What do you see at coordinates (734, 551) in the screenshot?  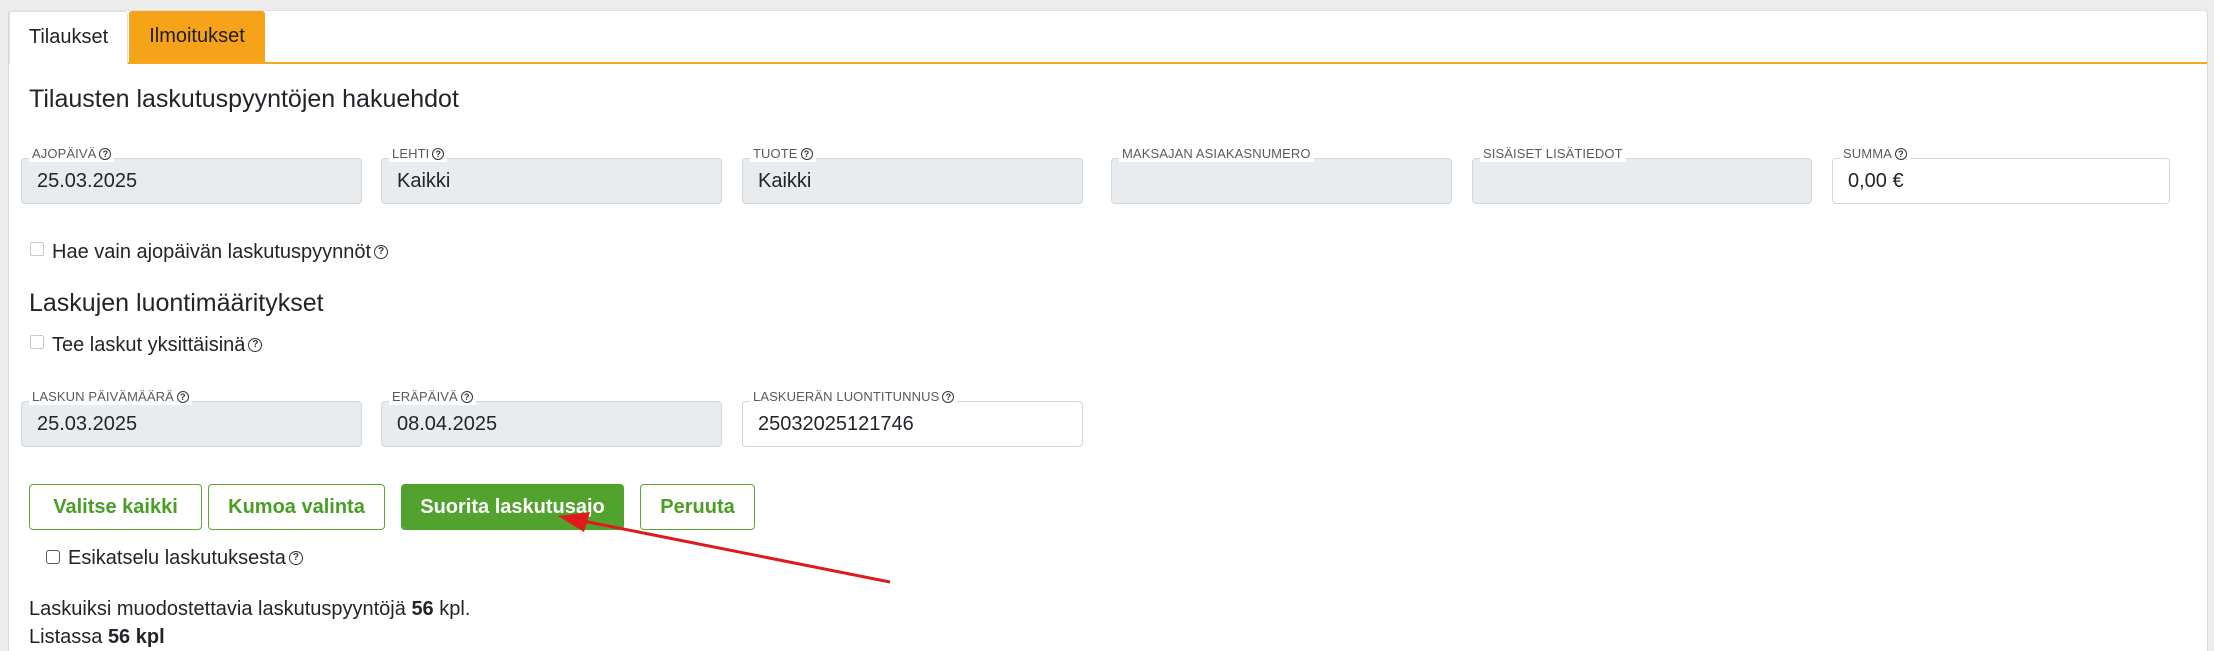 I see `arrow-shaft` at bounding box center [734, 551].